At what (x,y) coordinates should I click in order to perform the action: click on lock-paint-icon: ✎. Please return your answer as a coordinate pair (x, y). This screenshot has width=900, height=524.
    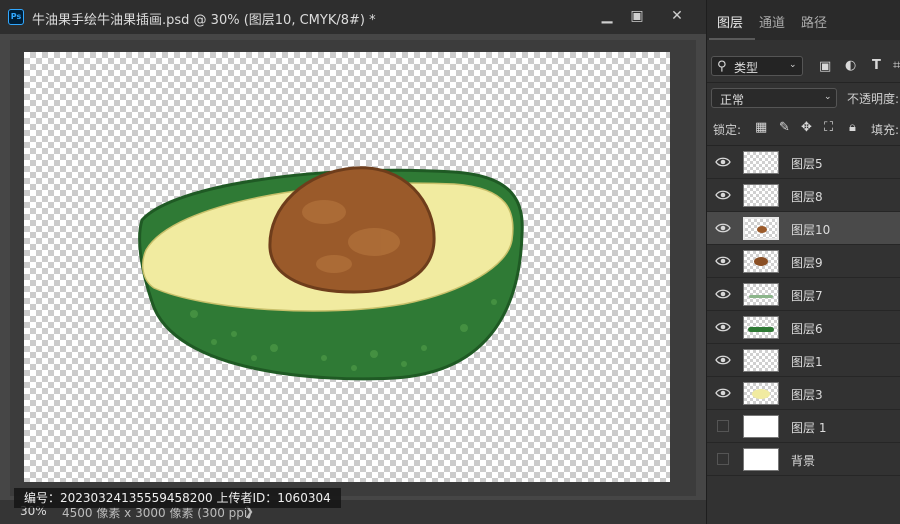
    Looking at the image, I should click on (784, 127).